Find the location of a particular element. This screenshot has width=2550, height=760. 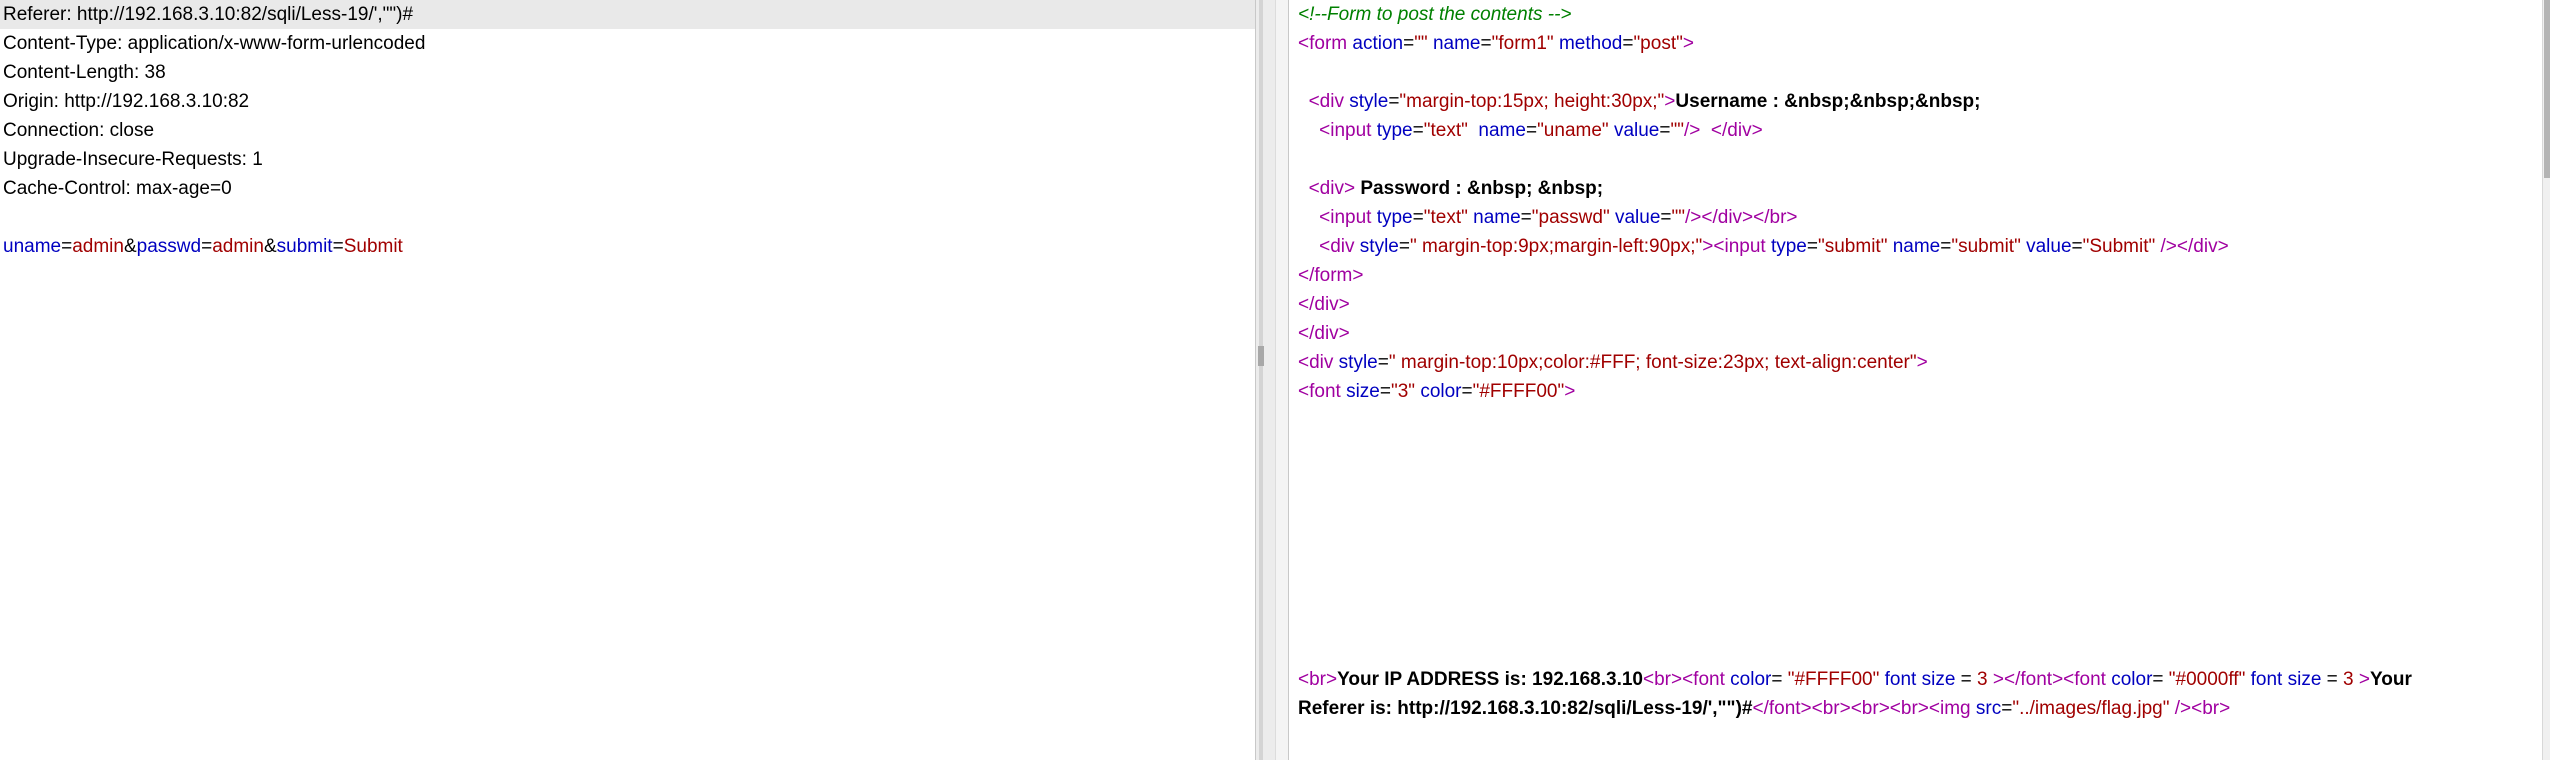

splitter-handle-icon is located at coordinates (1261, 356).